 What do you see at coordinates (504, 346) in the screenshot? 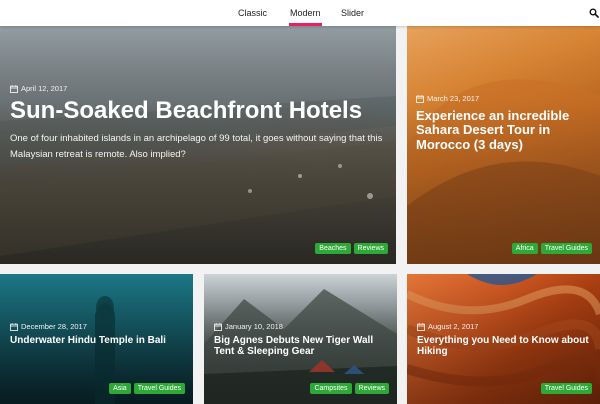
I see `post-title: Everything you Need to Know about Hiking` at bounding box center [504, 346].